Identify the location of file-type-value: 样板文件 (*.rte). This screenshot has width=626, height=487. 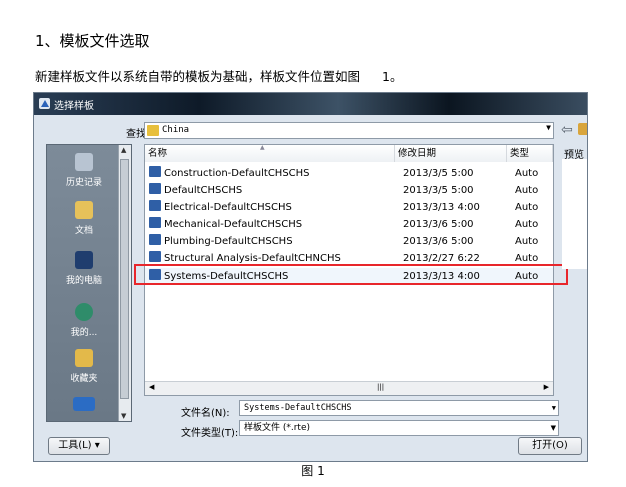
(277, 428).